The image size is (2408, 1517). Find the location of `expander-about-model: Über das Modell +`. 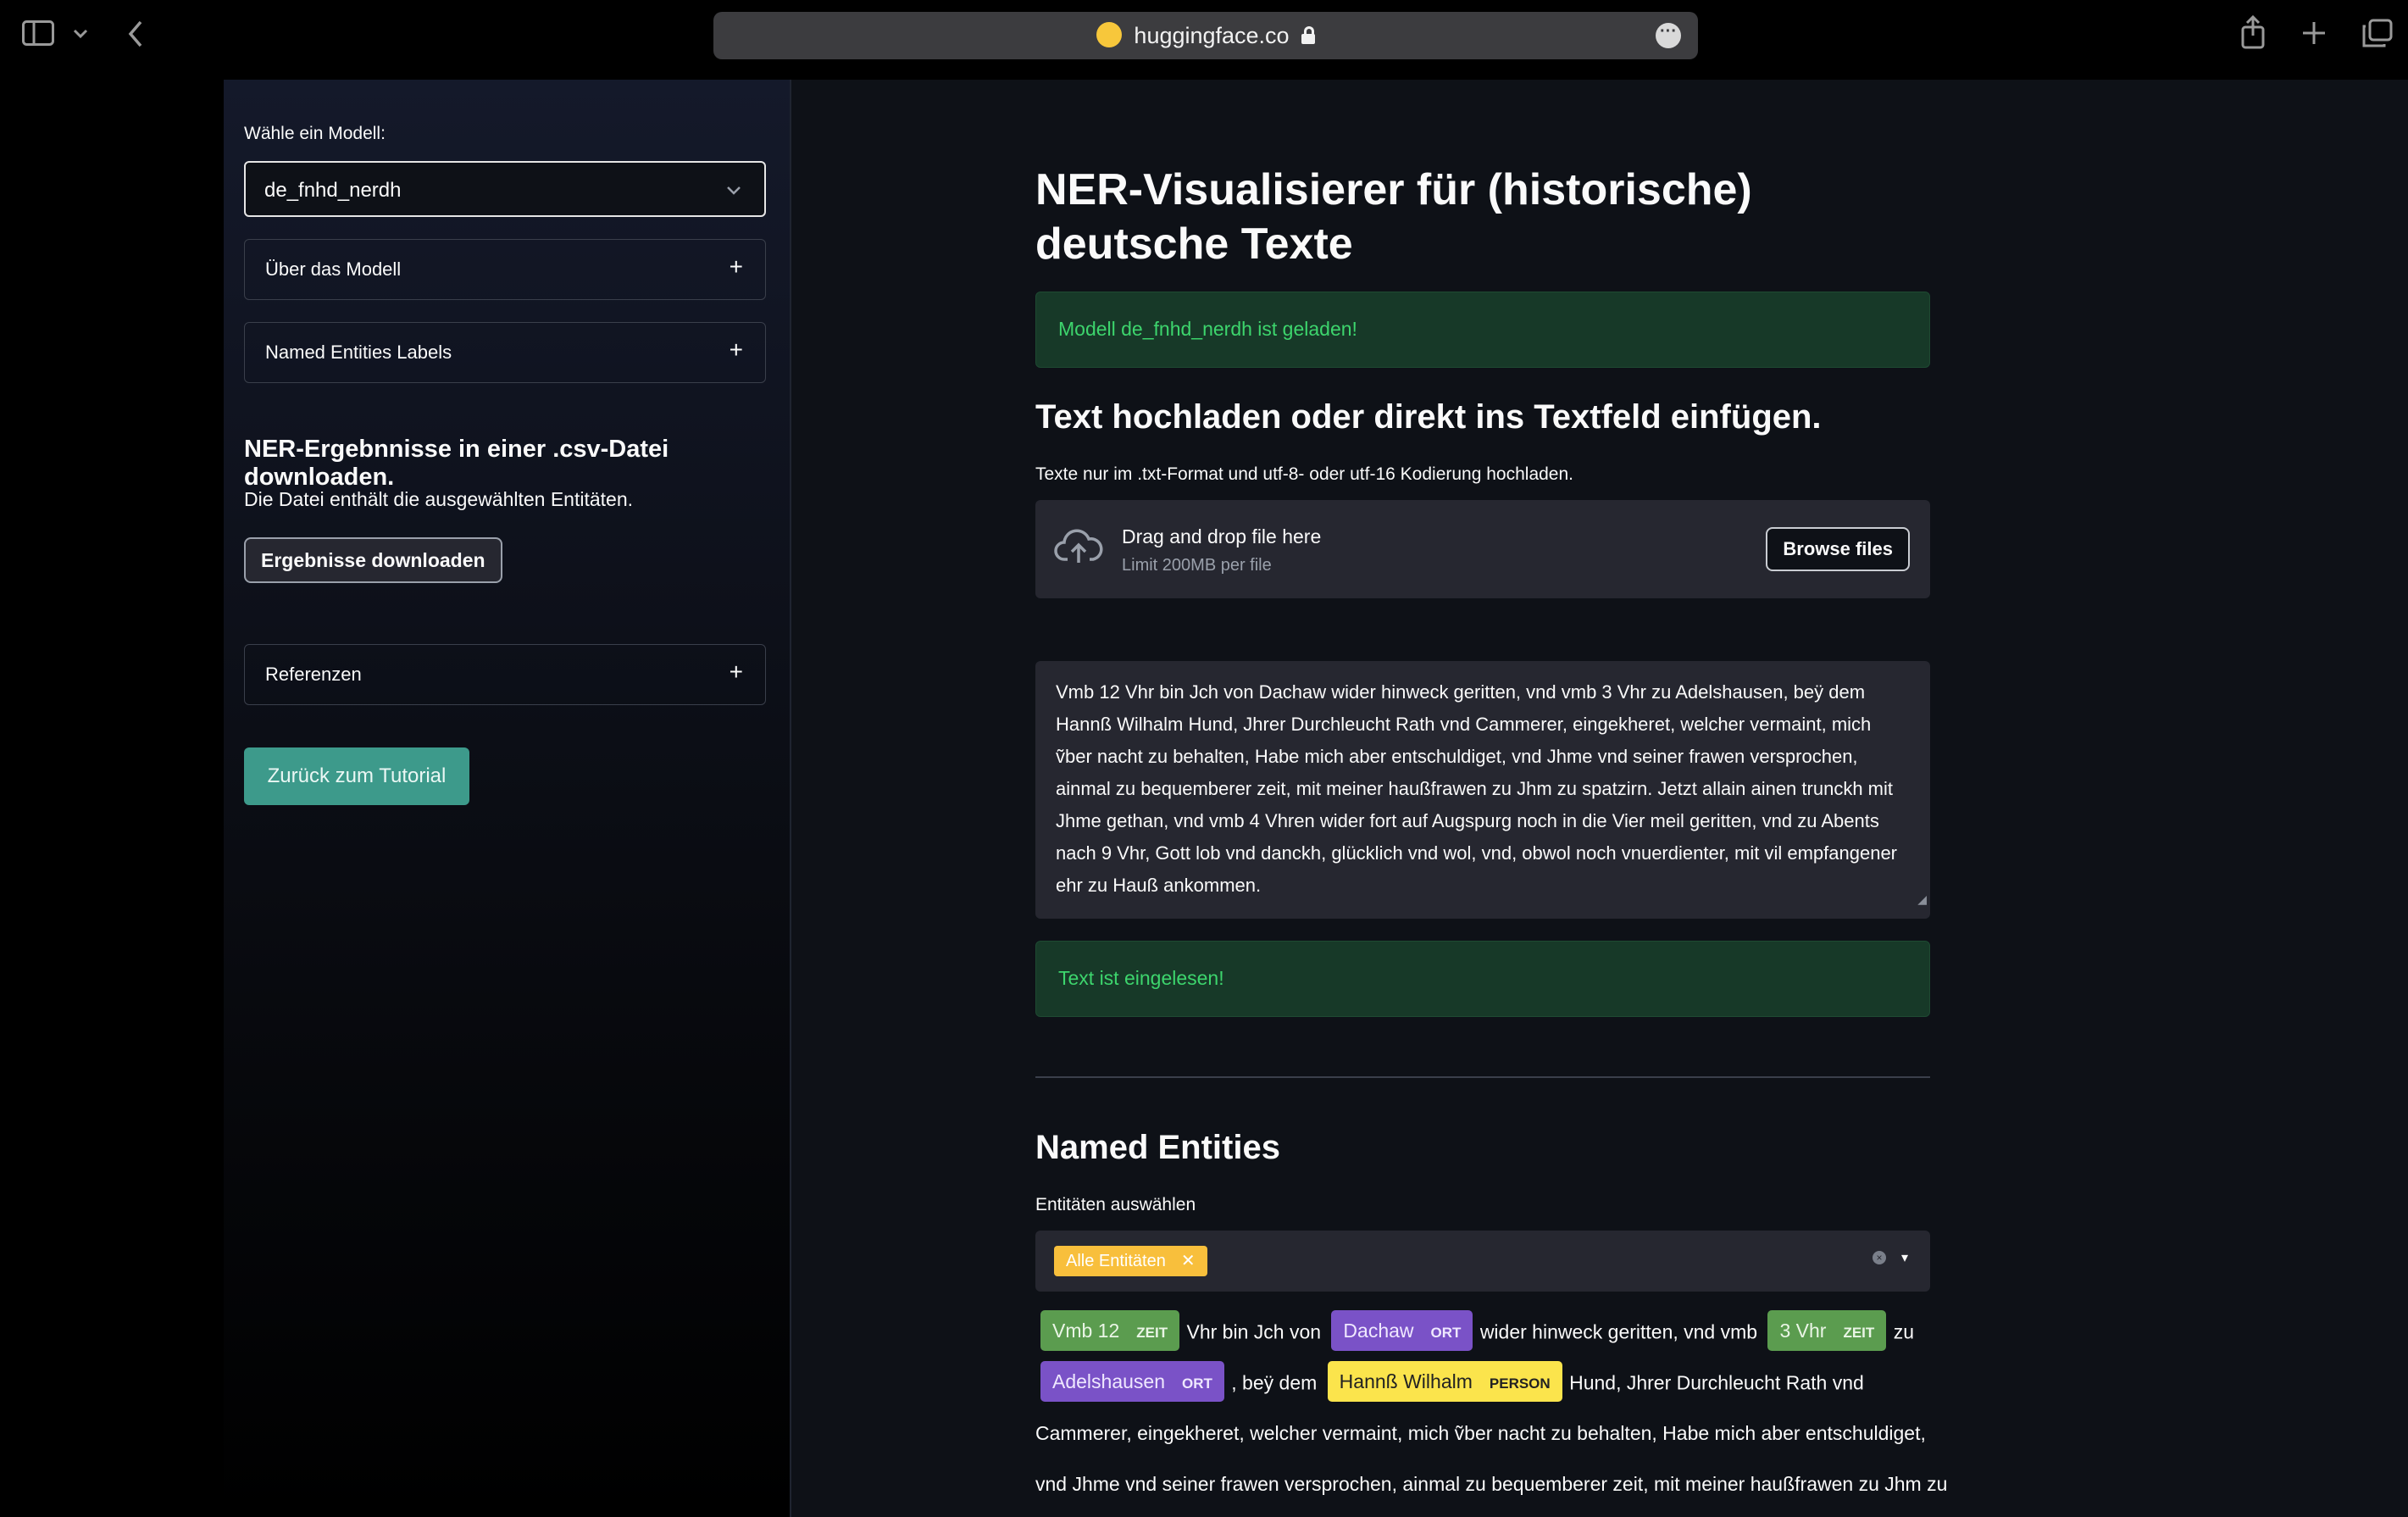

expander-about-model: Über das Modell + is located at coordinates (505, 269).